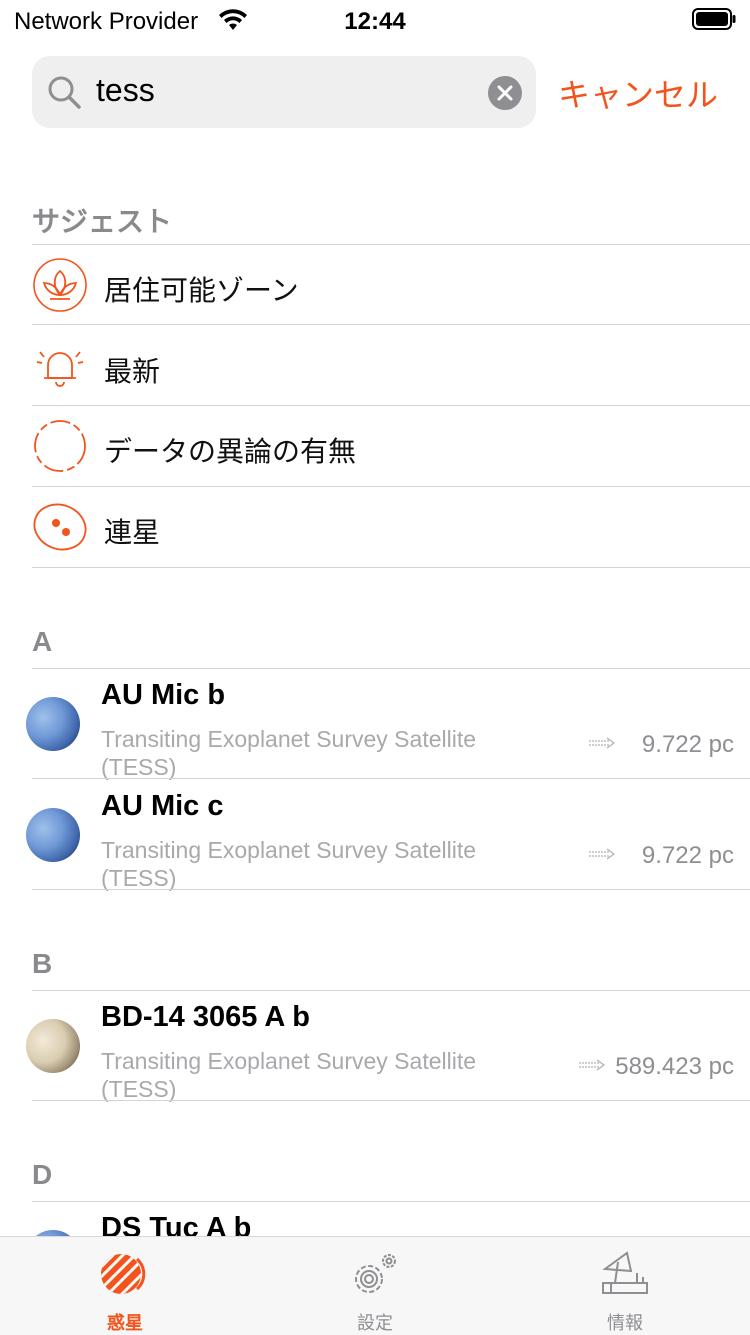 The width and height of the screenshot is (750, 1335). I want to click on section-header-b: B, so click(42, 963).